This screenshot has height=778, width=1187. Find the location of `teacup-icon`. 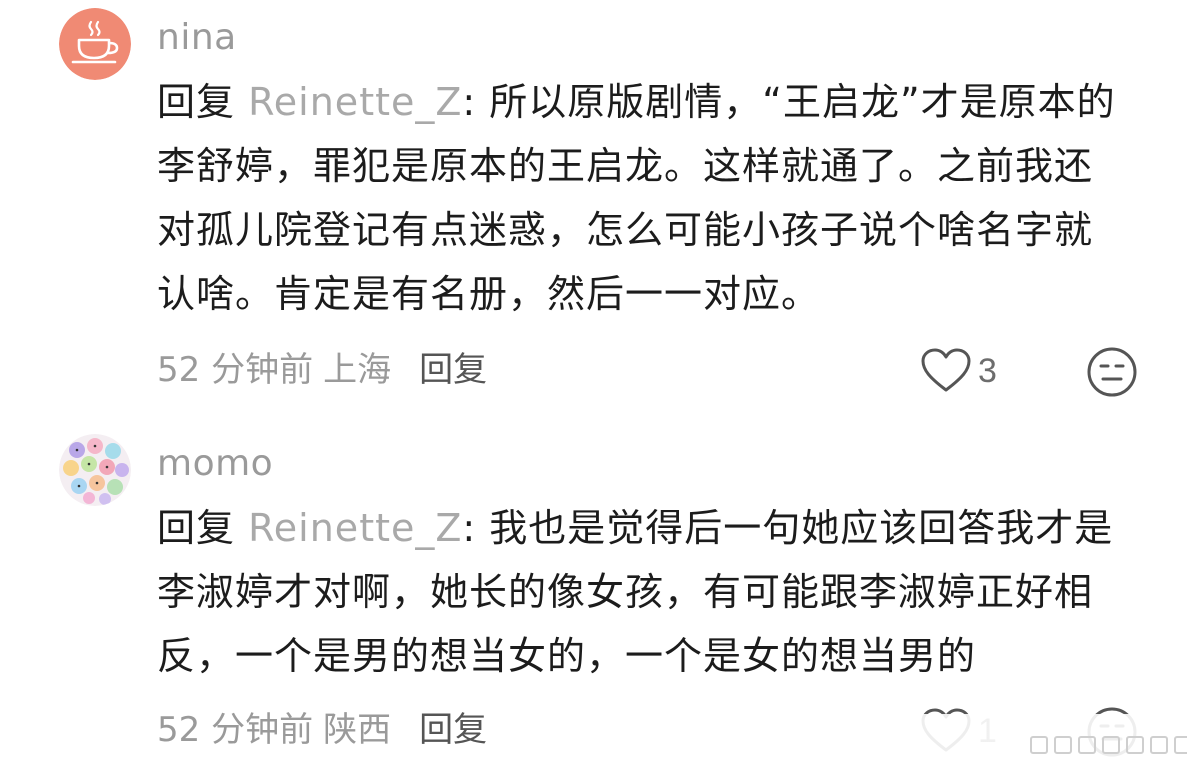

teacup-icon is located at coordinates (95, 44).